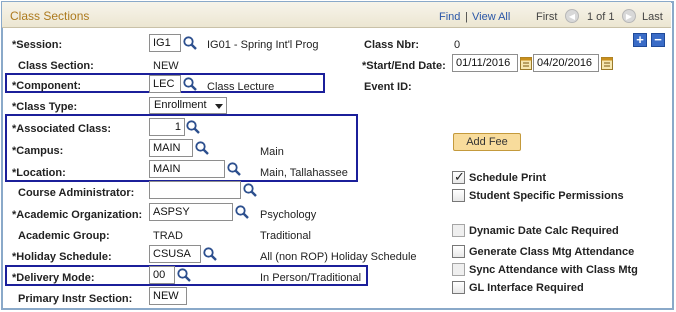  Describe the element at coordinates (404, 66) in the screenshot. I see `start-end-date-label: *Start/End Date:` at that location.